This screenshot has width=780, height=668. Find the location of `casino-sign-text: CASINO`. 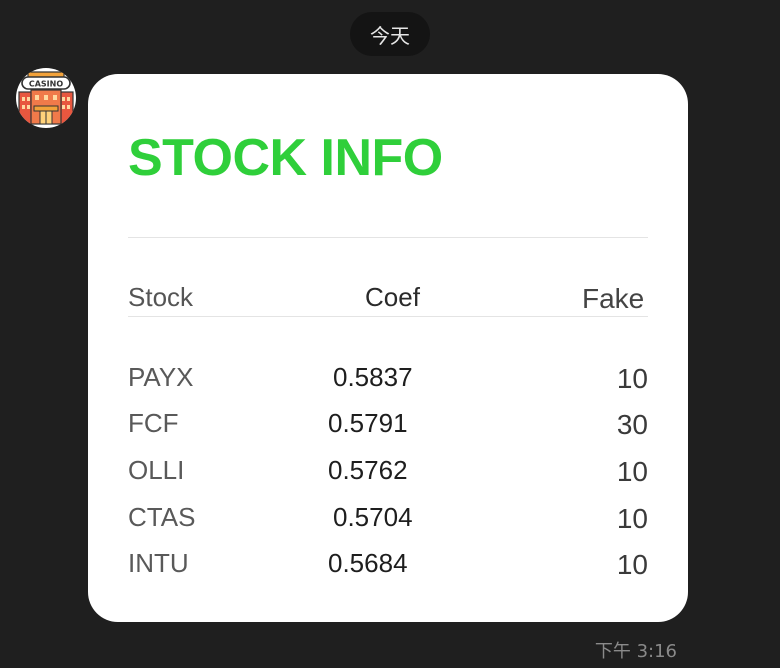

casino-sign-text: CASINO is located at coordinates (46, 84).